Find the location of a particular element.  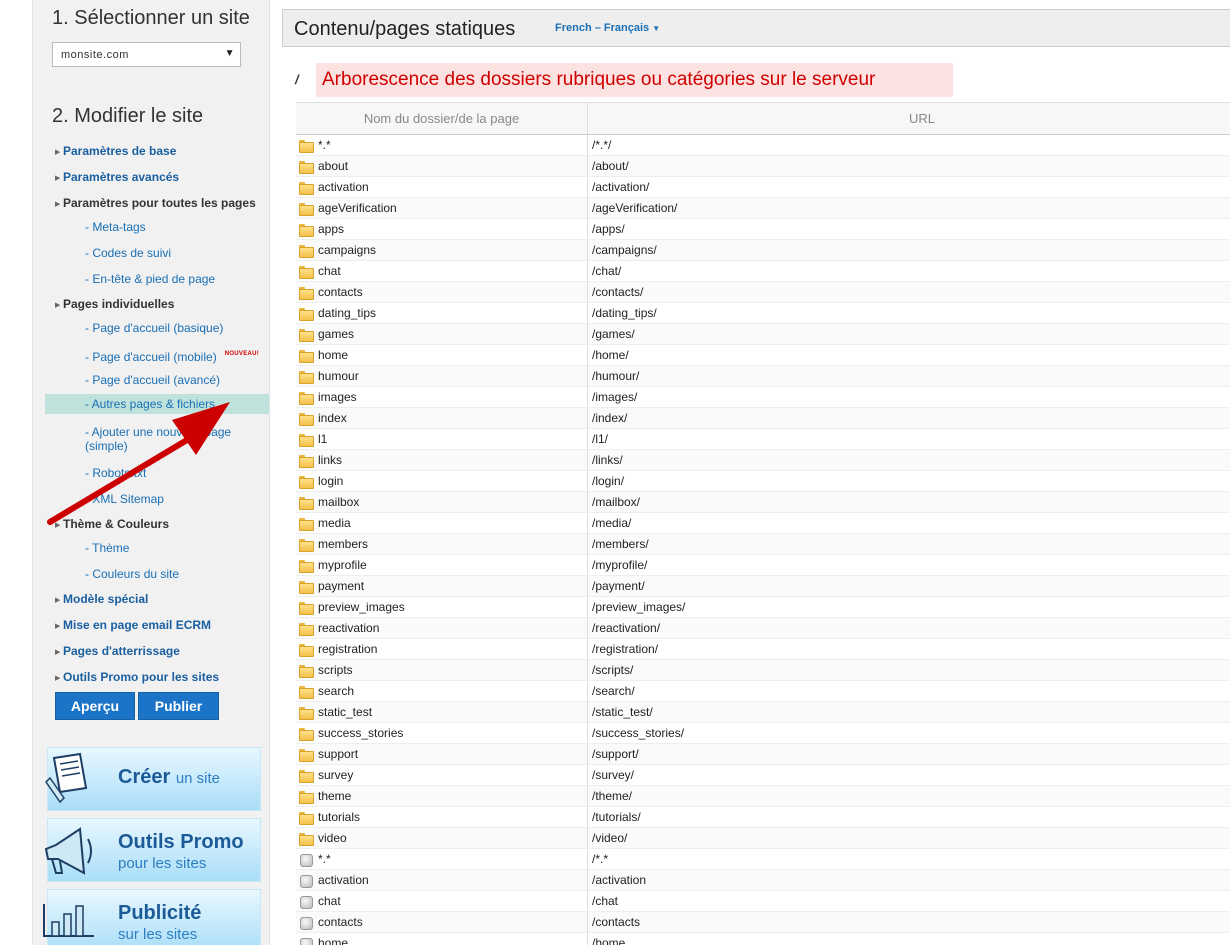

table-row: *.* /*.*/ is located at coordinates (763, 145).